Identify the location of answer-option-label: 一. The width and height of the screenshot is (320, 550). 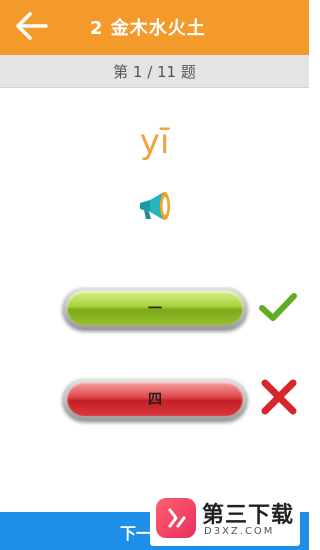
(155, 308).